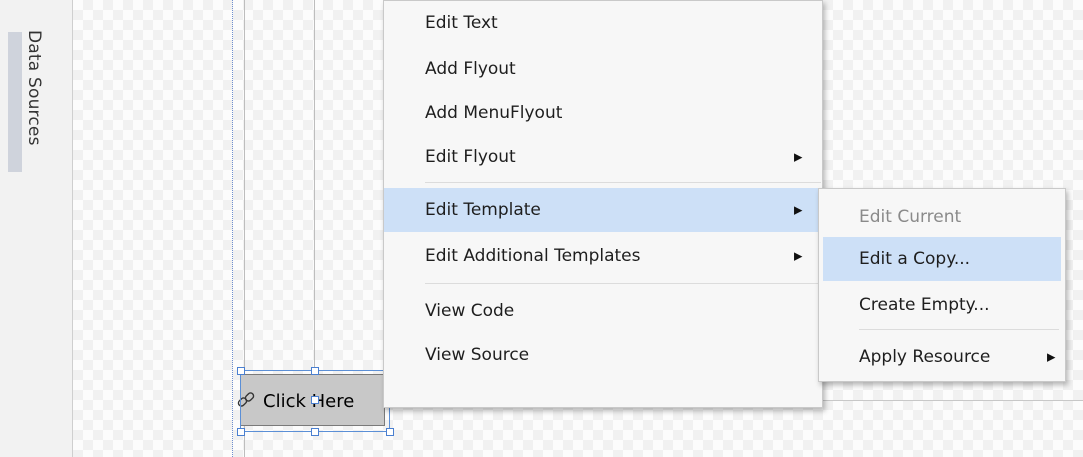 The image size is (1083, 457). What do you see at coordinates (390, 432) in the screenshot?
I see `resize-handle-bottom-right` at bounding box center [390, 432].